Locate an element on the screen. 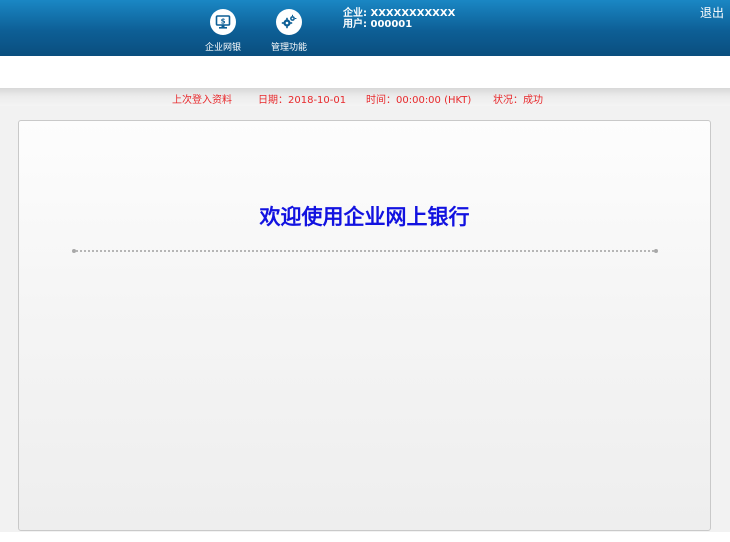 The height and width of the screenshot is (542, 730). company-info: 企业: XXXXXXXXXXX is located at coordinates (399, 13).